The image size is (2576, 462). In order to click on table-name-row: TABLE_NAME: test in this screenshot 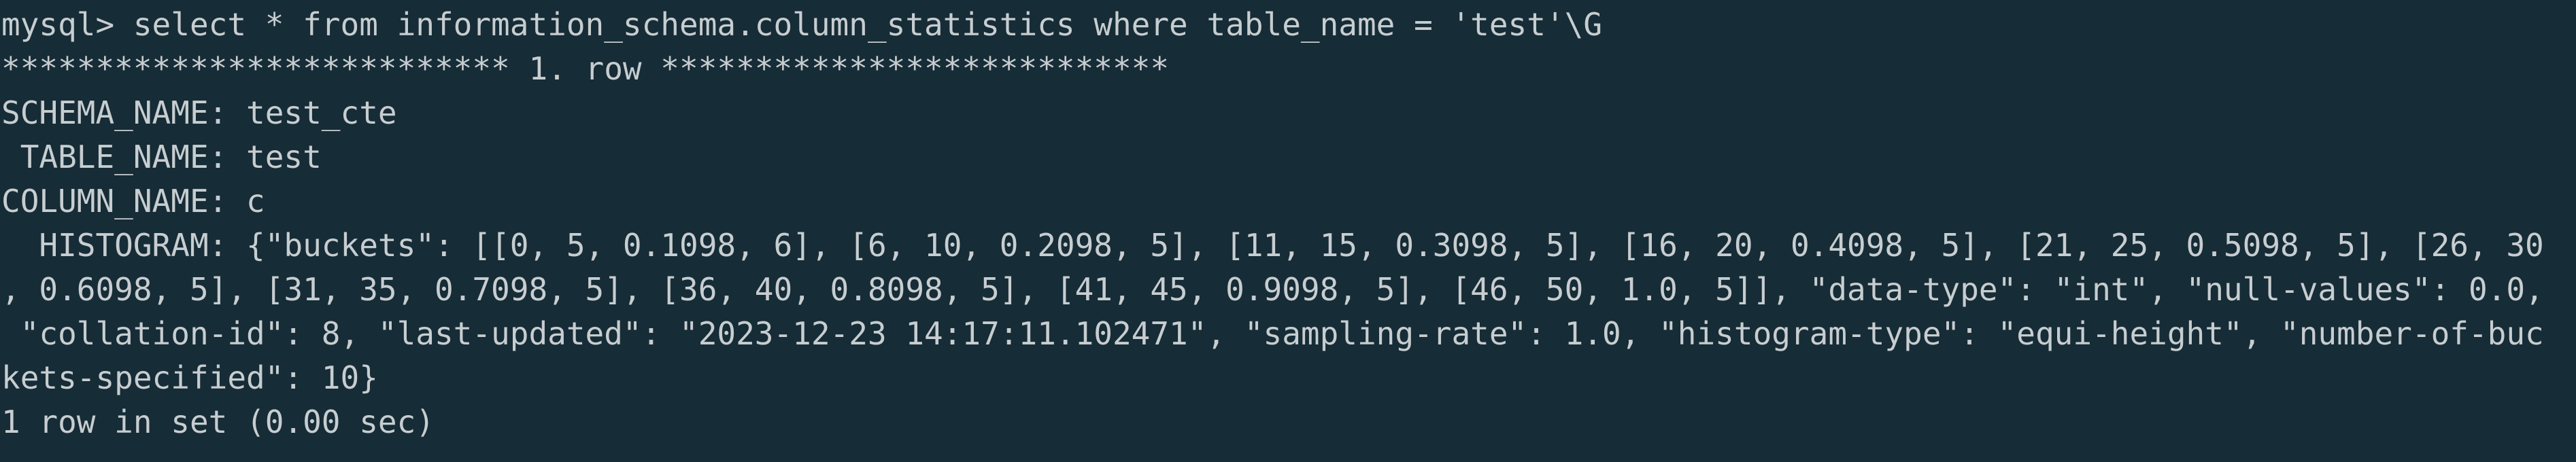, I will do `click(161, 157)`.